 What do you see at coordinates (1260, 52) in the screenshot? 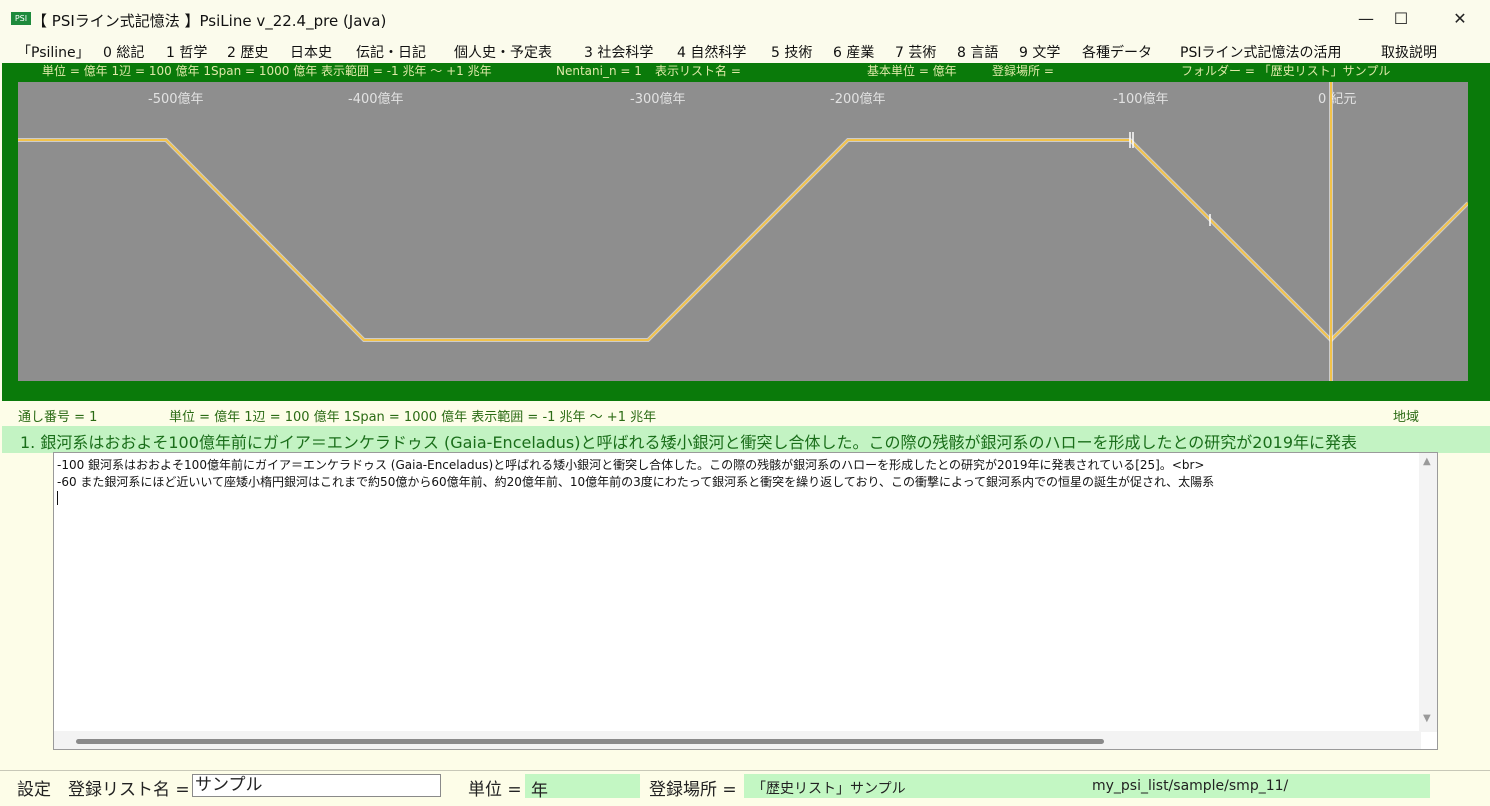
I see `menu-usage: PSIライン式記憶法の活用` at bounding box center [1260, 52].